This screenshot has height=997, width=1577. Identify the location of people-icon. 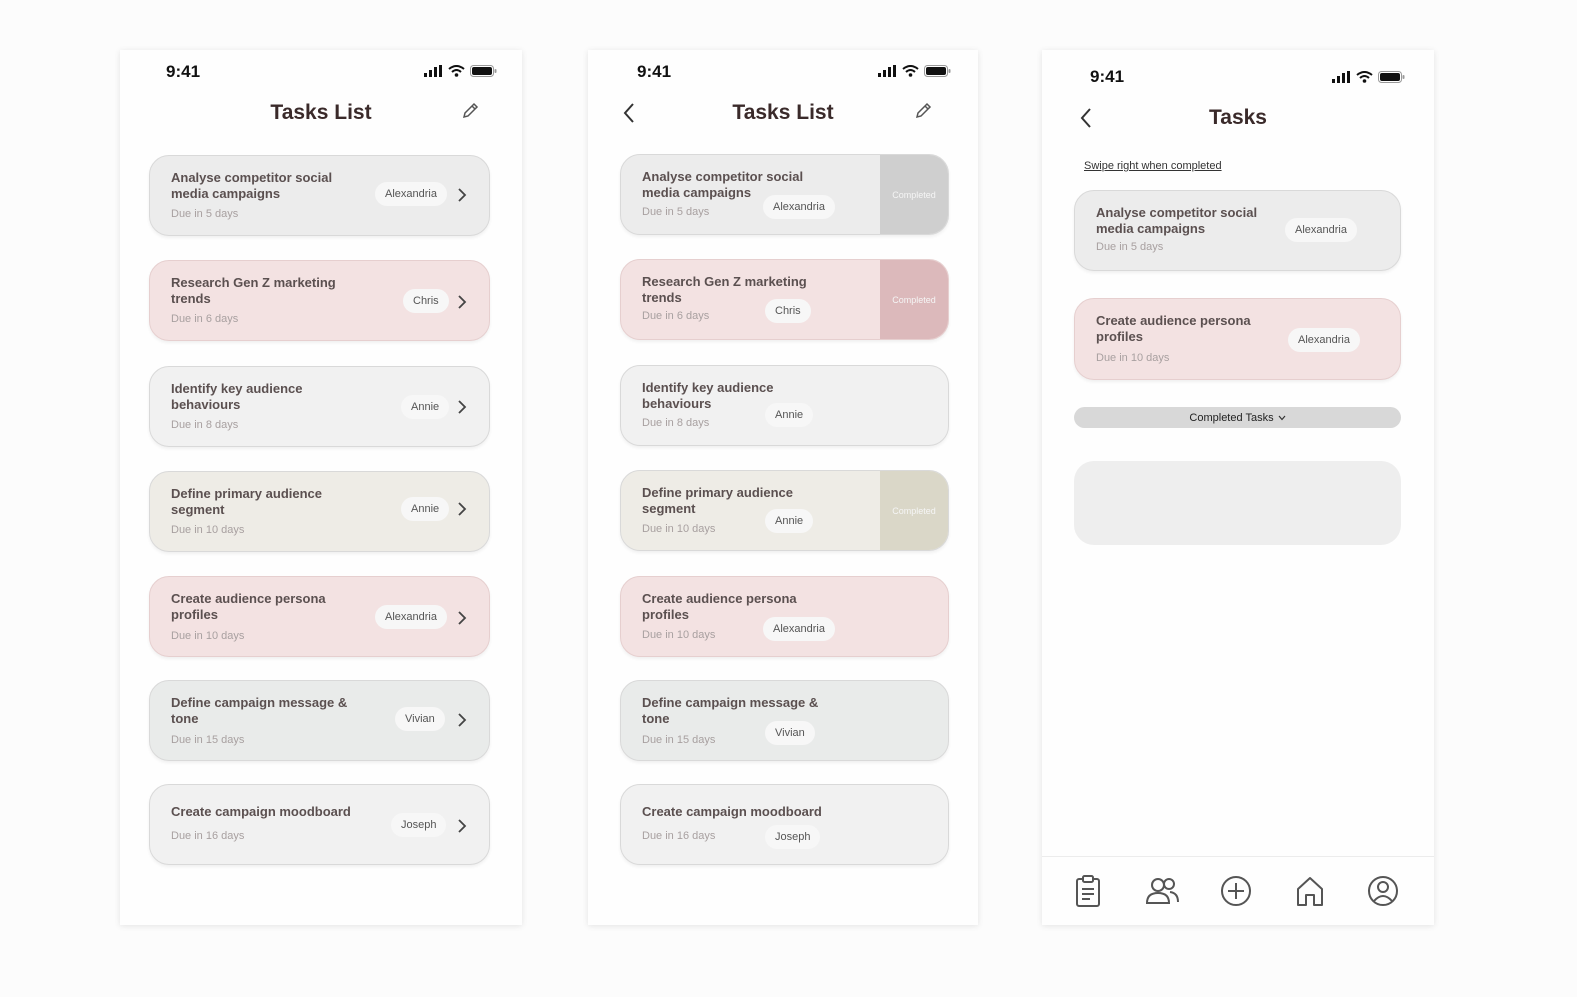
(1162, 891).